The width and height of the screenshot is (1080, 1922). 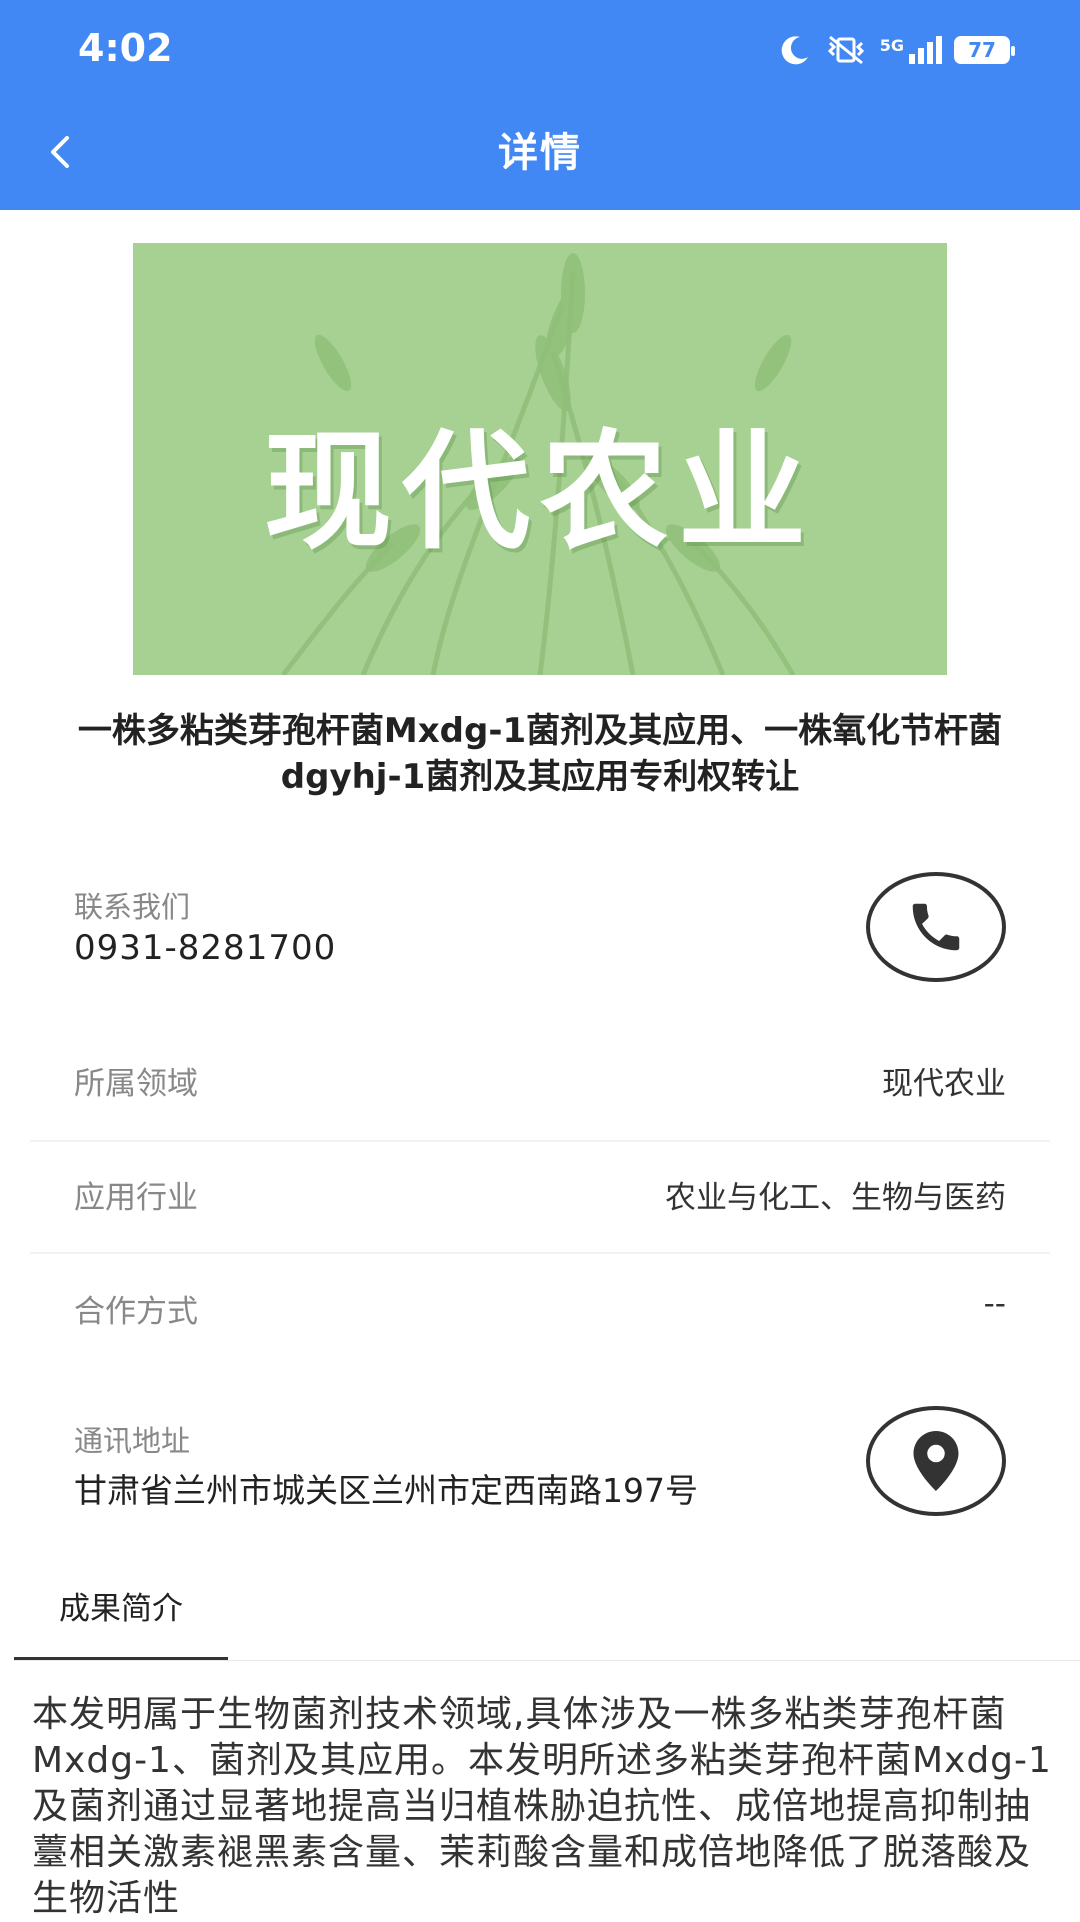 I want to click on battery-icon: 77, so click(x=984, y=50).